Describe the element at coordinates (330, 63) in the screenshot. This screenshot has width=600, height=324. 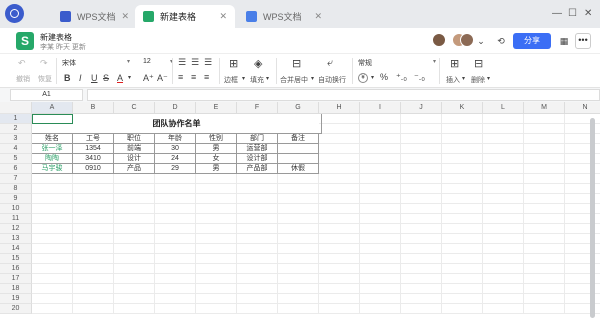
I see `wrap-icon: ⤶` at that location.